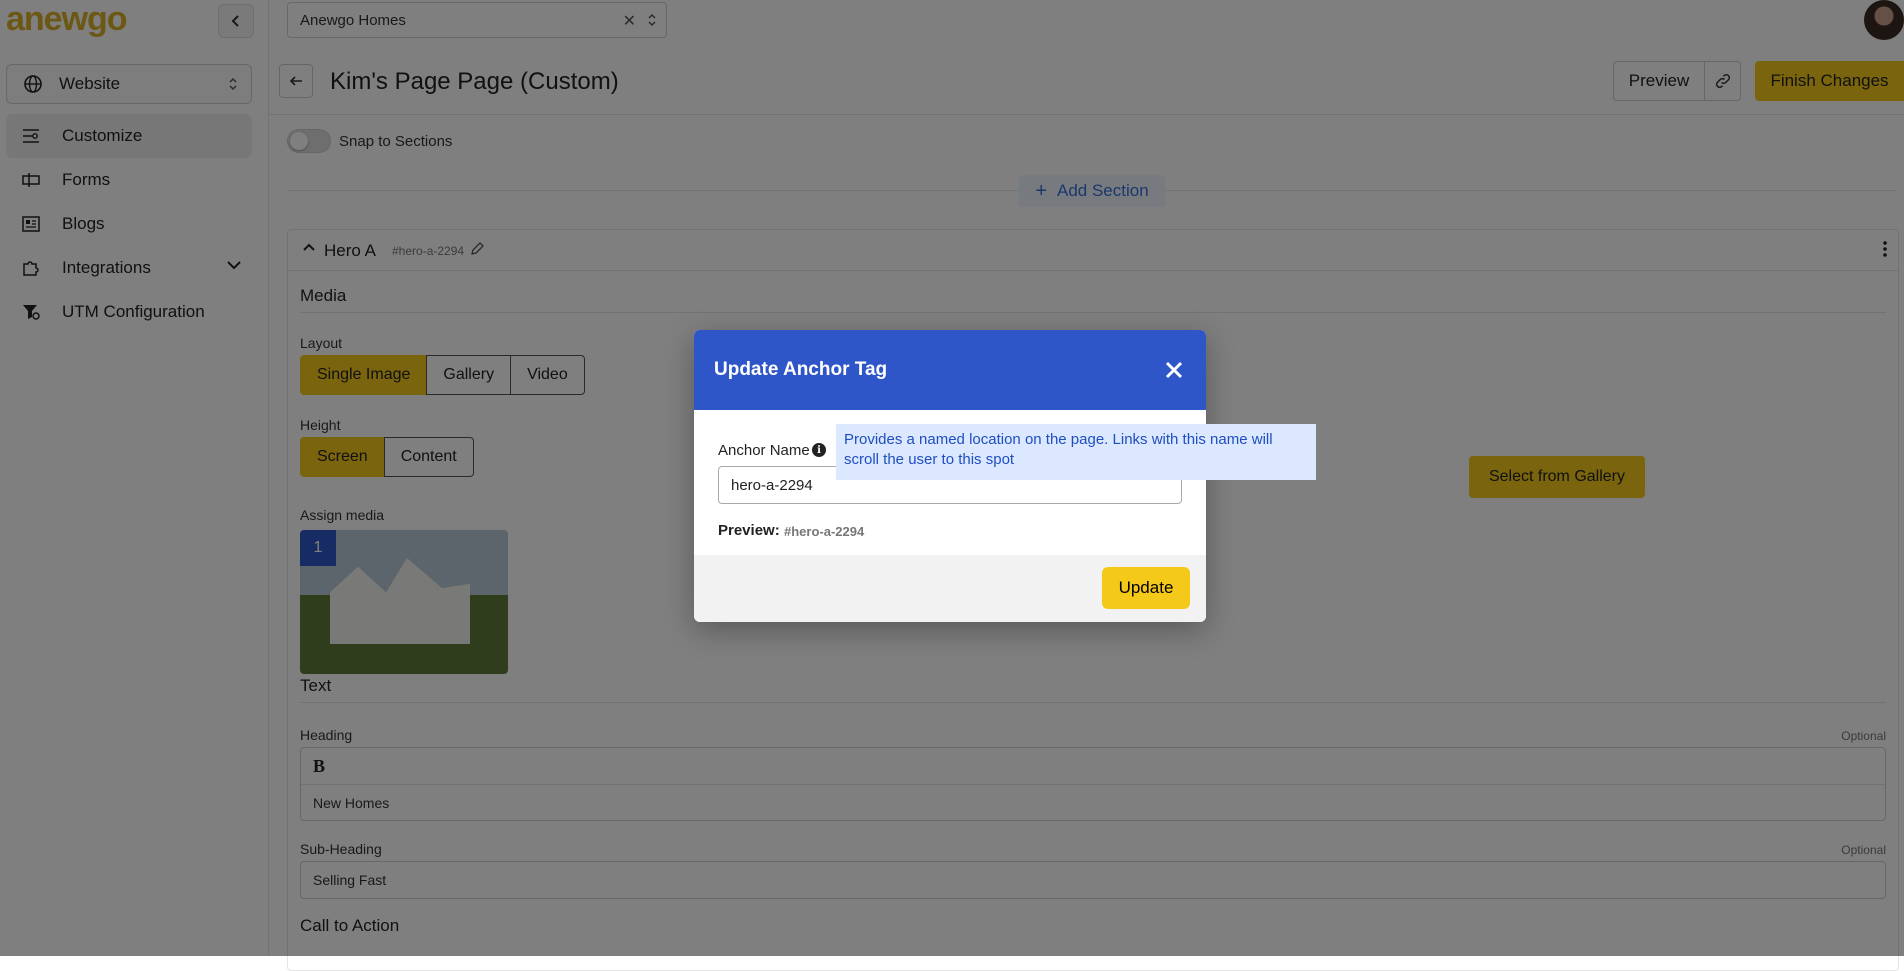 Image resolution: width=1904 pixels, height=971 pixels. What do you see at coordinates (1174, 370) in the screenshot?
I see `close-icon` at bounding box center [1174, 370].